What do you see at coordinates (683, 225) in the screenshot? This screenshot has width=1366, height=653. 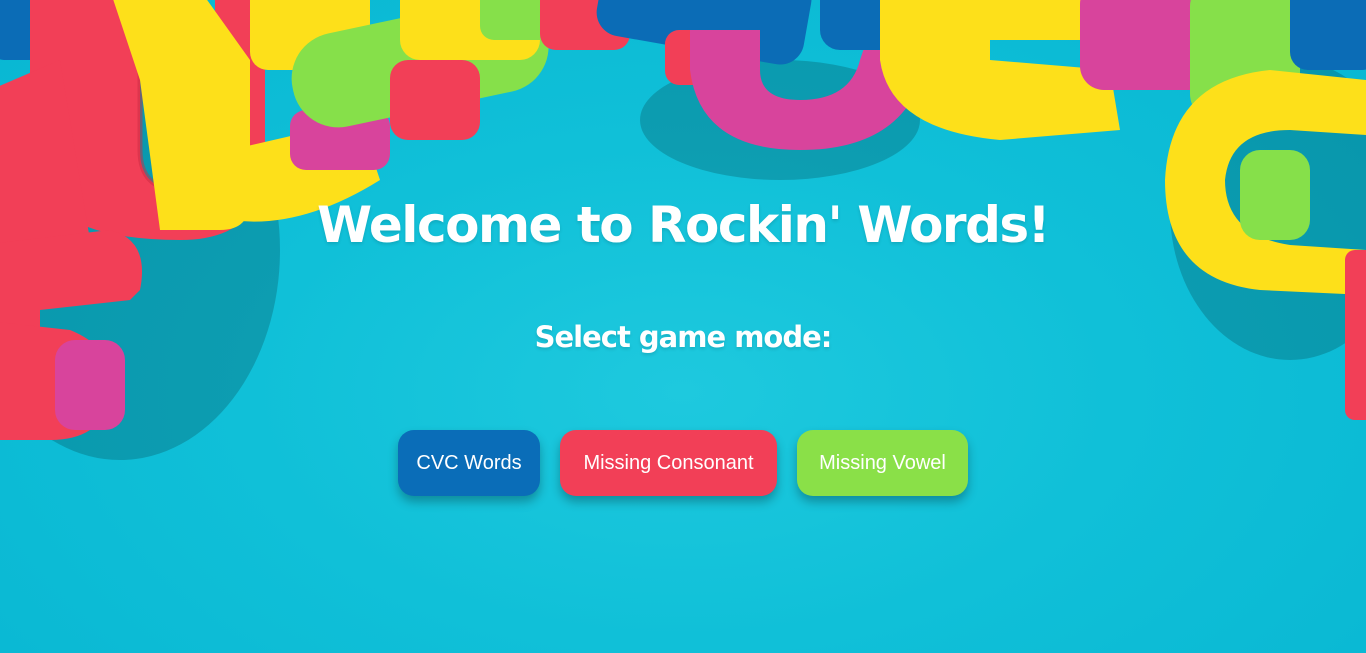 I see `page-title: Welcome to Rockin' Words!` at bounding box center [683, 225].